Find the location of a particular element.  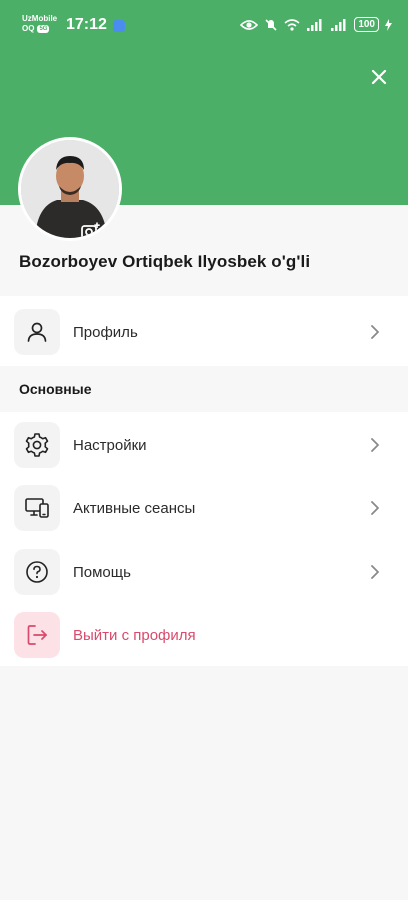

battery-level: 100 is located at coordinates (366, 24).